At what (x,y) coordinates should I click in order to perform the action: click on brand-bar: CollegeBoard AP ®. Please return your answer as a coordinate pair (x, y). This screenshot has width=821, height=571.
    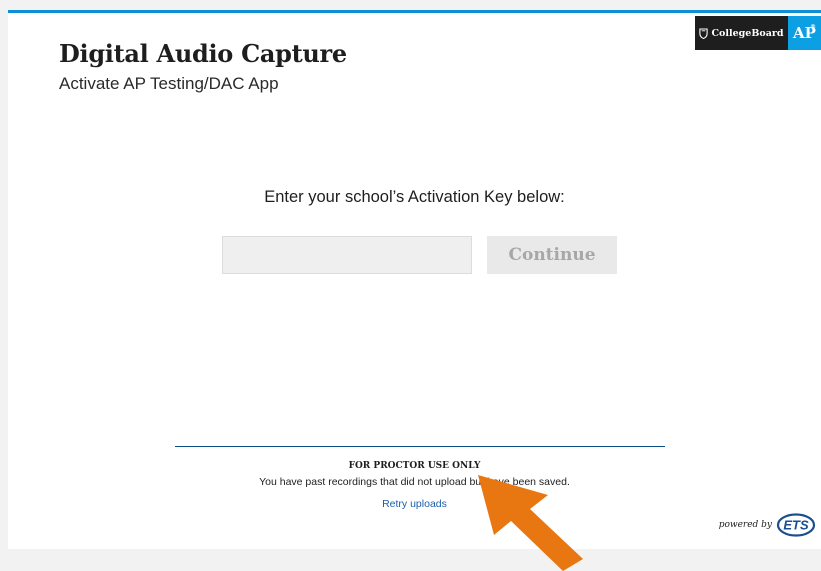
    Looking at the image, I should click on (758, 33).